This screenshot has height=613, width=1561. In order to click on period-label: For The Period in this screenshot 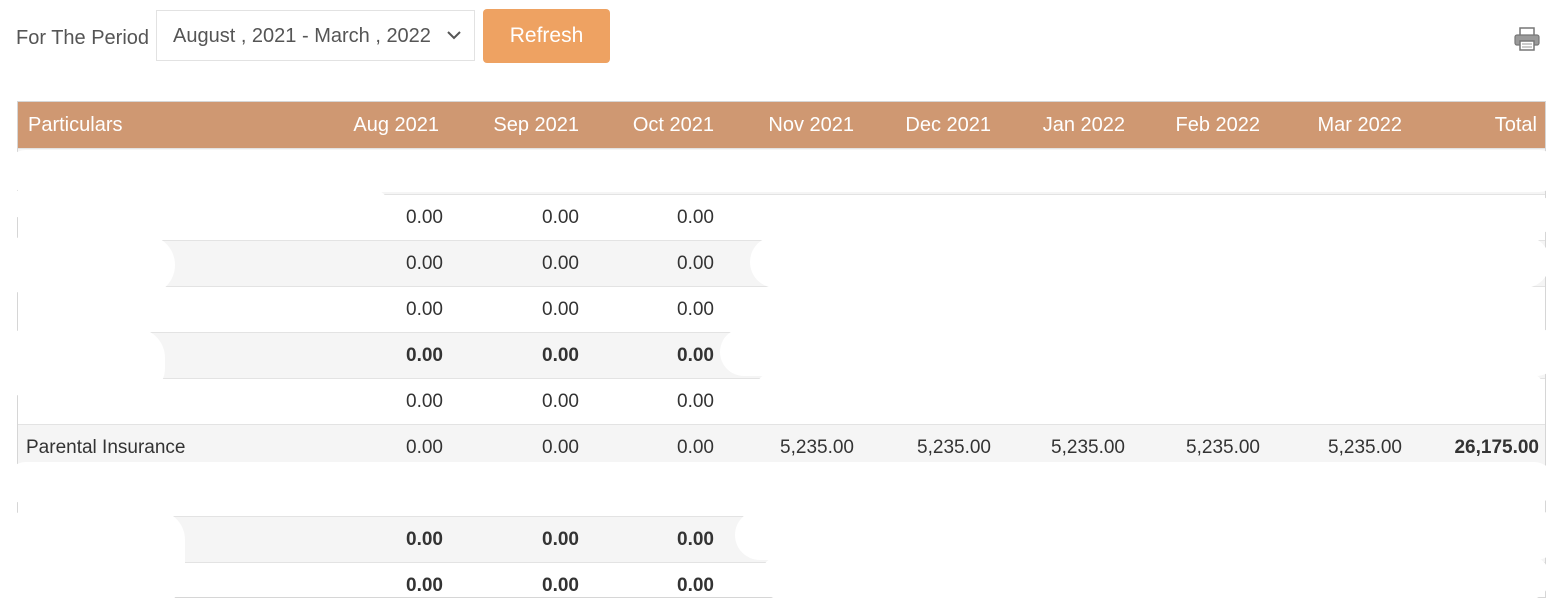, I will do `click(83, 38)`.